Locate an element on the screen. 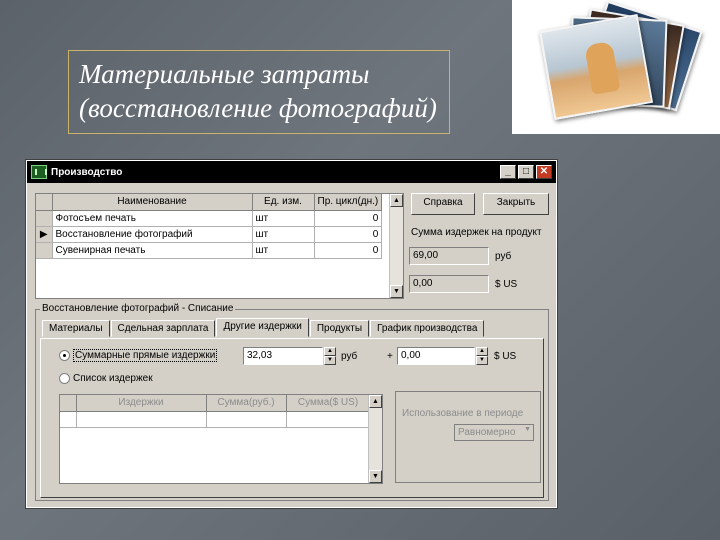 This screenshot has width=720, height=540. sum-costs-label: Суммарные прямые издержки is located at coordinates (145, 355).